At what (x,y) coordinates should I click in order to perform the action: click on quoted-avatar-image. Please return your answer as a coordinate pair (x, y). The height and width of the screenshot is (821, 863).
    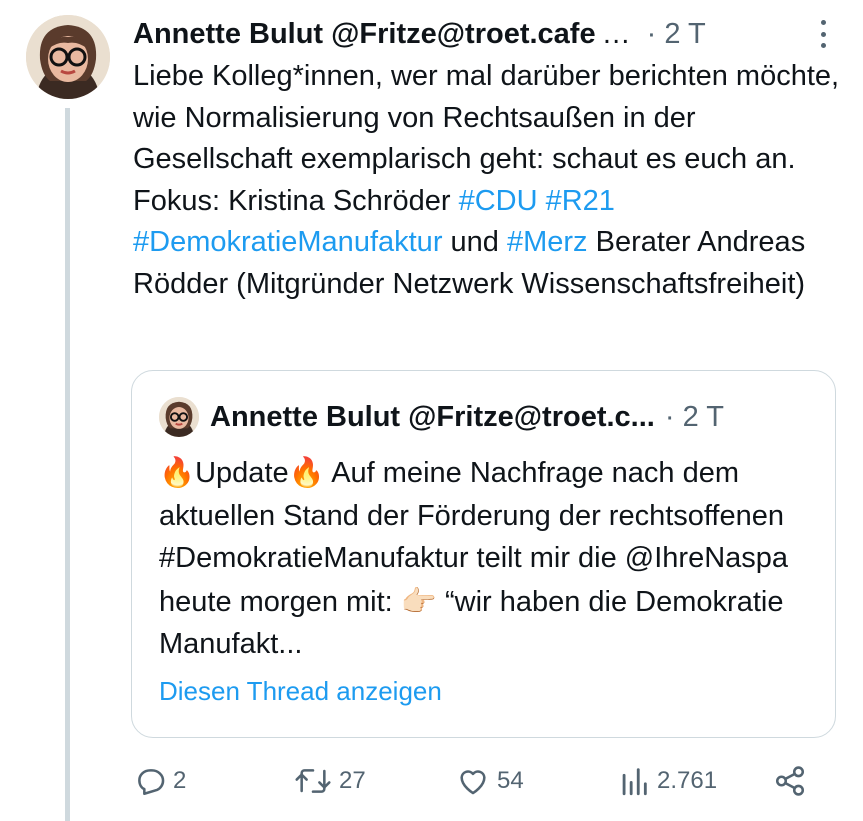
    Looking at the image, I should click on (179, 417).